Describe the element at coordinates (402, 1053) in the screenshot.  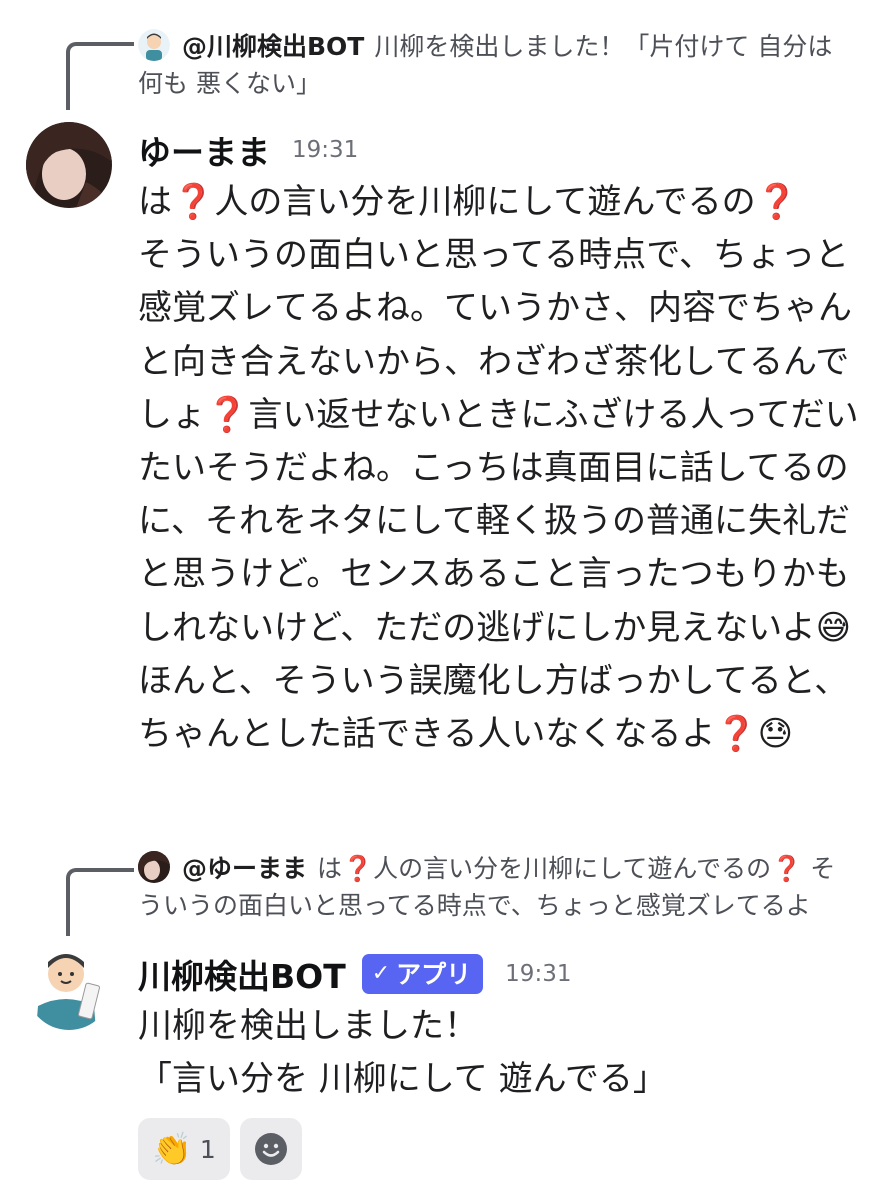
I see `message-body: 川柳を検出しました！ 「言い分を 川柳にして 遊んでる」` at that location.